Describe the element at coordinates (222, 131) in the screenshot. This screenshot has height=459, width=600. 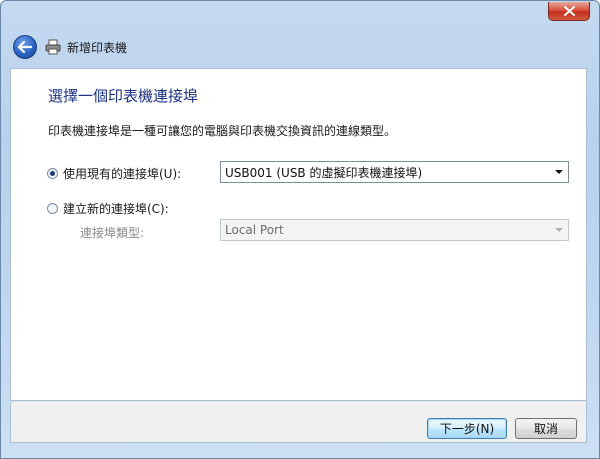
I see `page-description: 印表機連接埠是一種可讓您的電腦與印表機交換資訊的連線類型。` at that location.